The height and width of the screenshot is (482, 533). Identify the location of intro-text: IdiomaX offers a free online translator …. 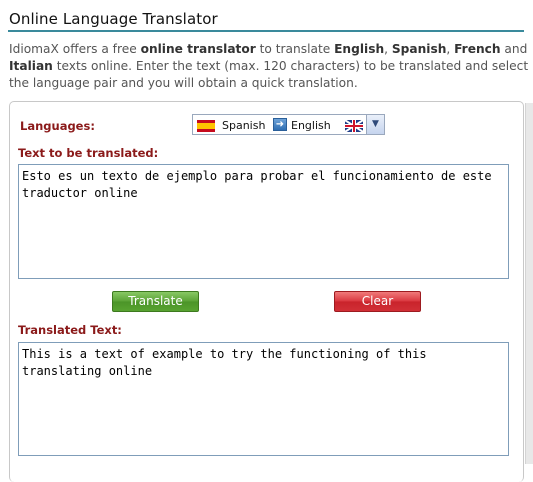
(269, 66).